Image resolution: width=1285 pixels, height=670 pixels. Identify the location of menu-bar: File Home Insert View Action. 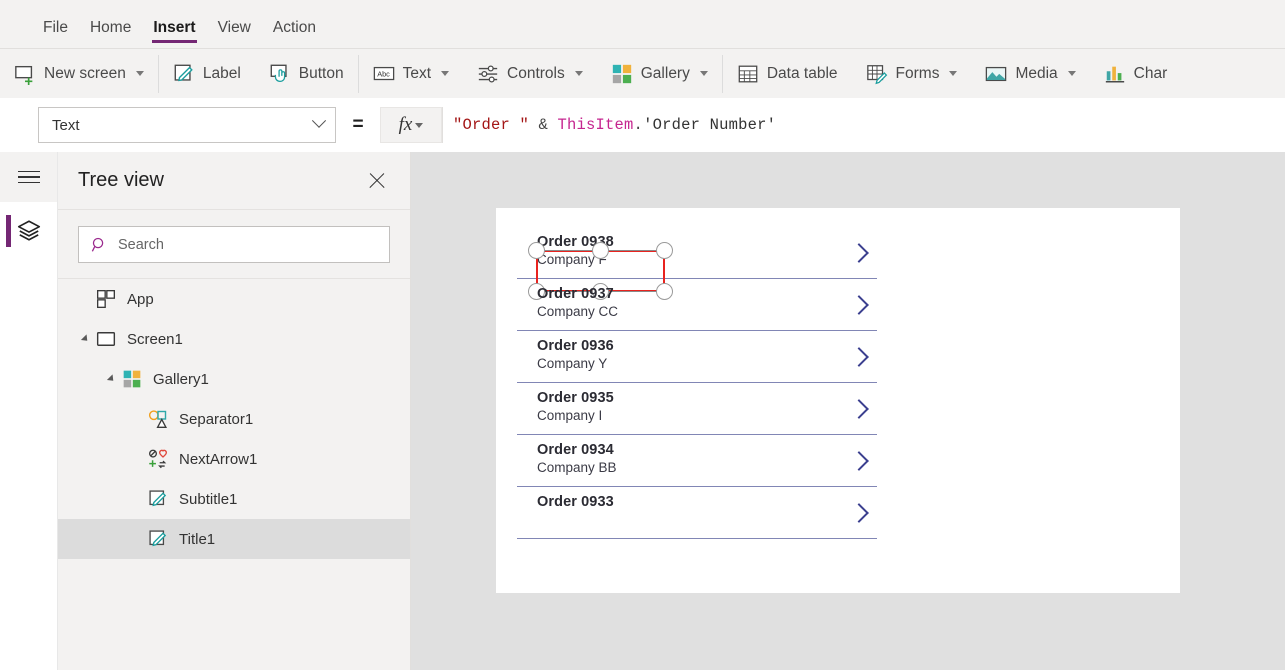
(642, 24).